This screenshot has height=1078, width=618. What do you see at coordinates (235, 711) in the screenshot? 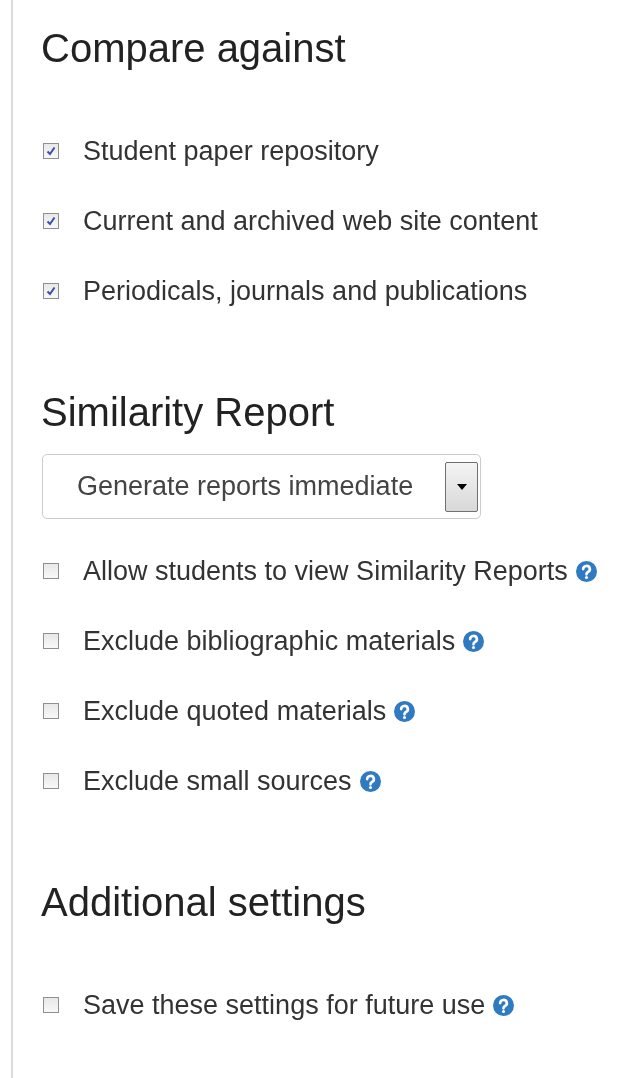
I see `checkbox-label: Exclude quoted materials` at bounding box center [235, 711].